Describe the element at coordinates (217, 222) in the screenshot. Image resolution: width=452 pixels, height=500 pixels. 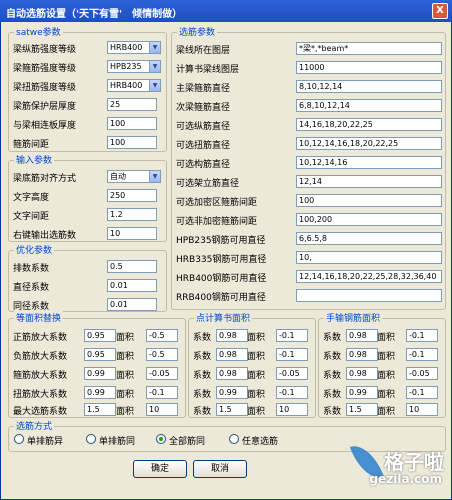
I see `non-dense-spacing-label: 可选非加密箍筋间距` at that location.